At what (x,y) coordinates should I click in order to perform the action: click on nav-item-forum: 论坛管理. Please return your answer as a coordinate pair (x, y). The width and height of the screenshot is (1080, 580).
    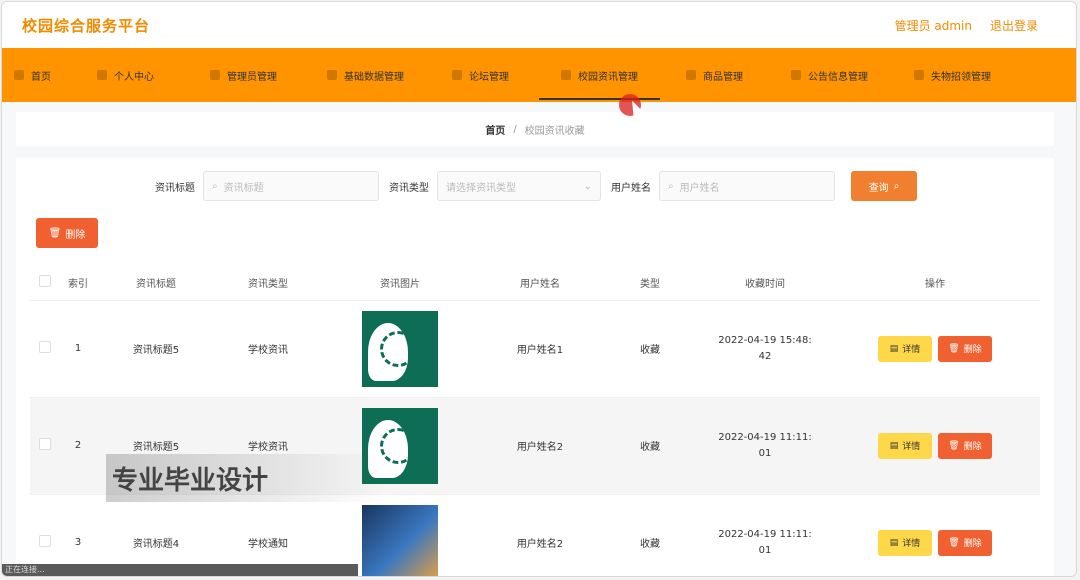
    Looking at the image, I should click on (492, 75).